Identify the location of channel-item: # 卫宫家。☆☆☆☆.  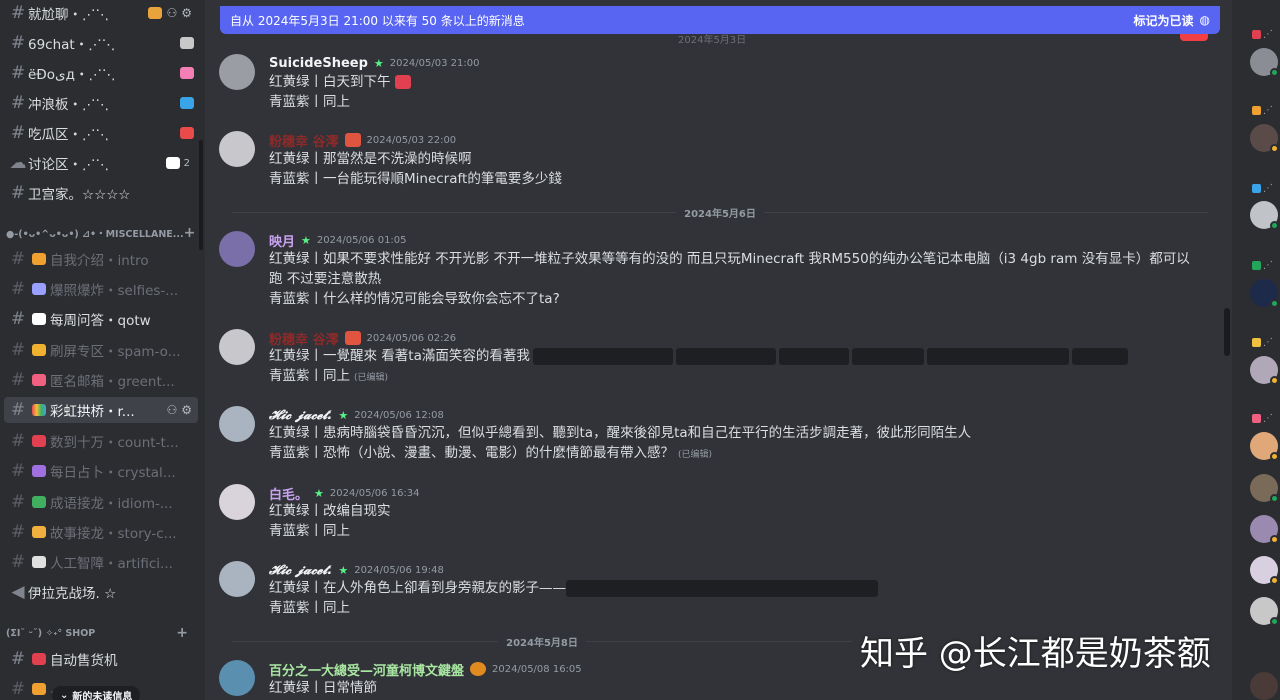
(101, 193).